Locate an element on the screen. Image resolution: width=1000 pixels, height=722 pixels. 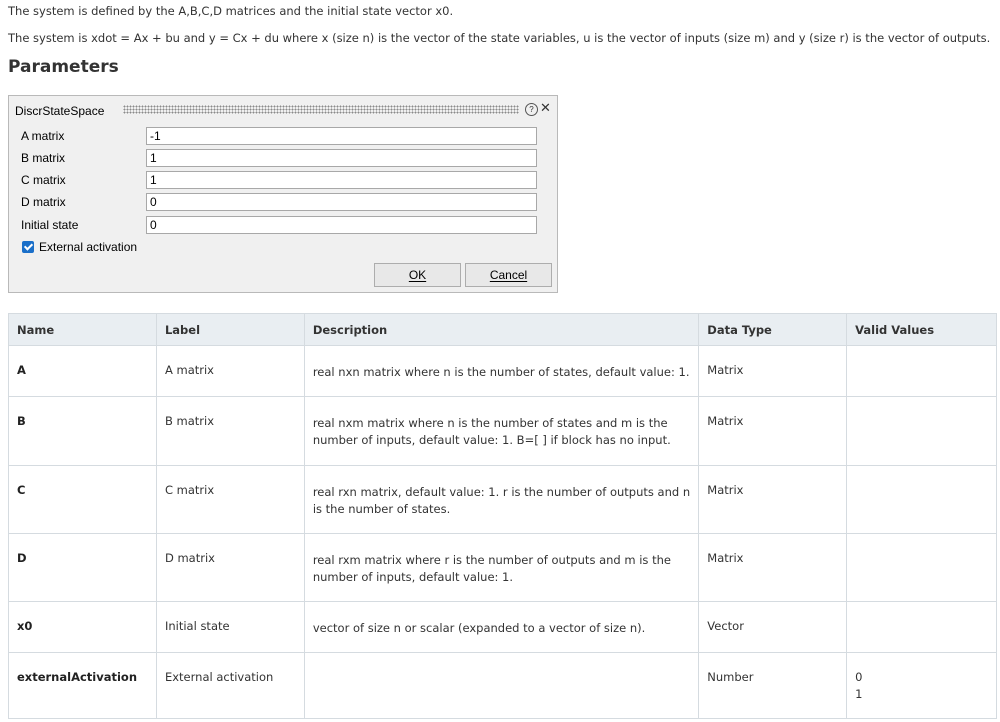
column-header-description: Description is located at coordinates (501, 329).